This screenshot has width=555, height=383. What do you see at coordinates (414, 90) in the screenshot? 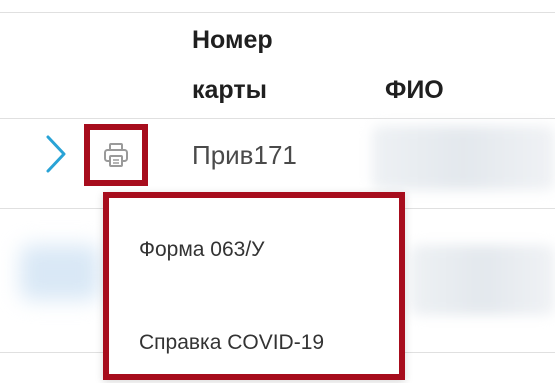
I see `header-fio: ФИО` at bounding box center [414, 90].